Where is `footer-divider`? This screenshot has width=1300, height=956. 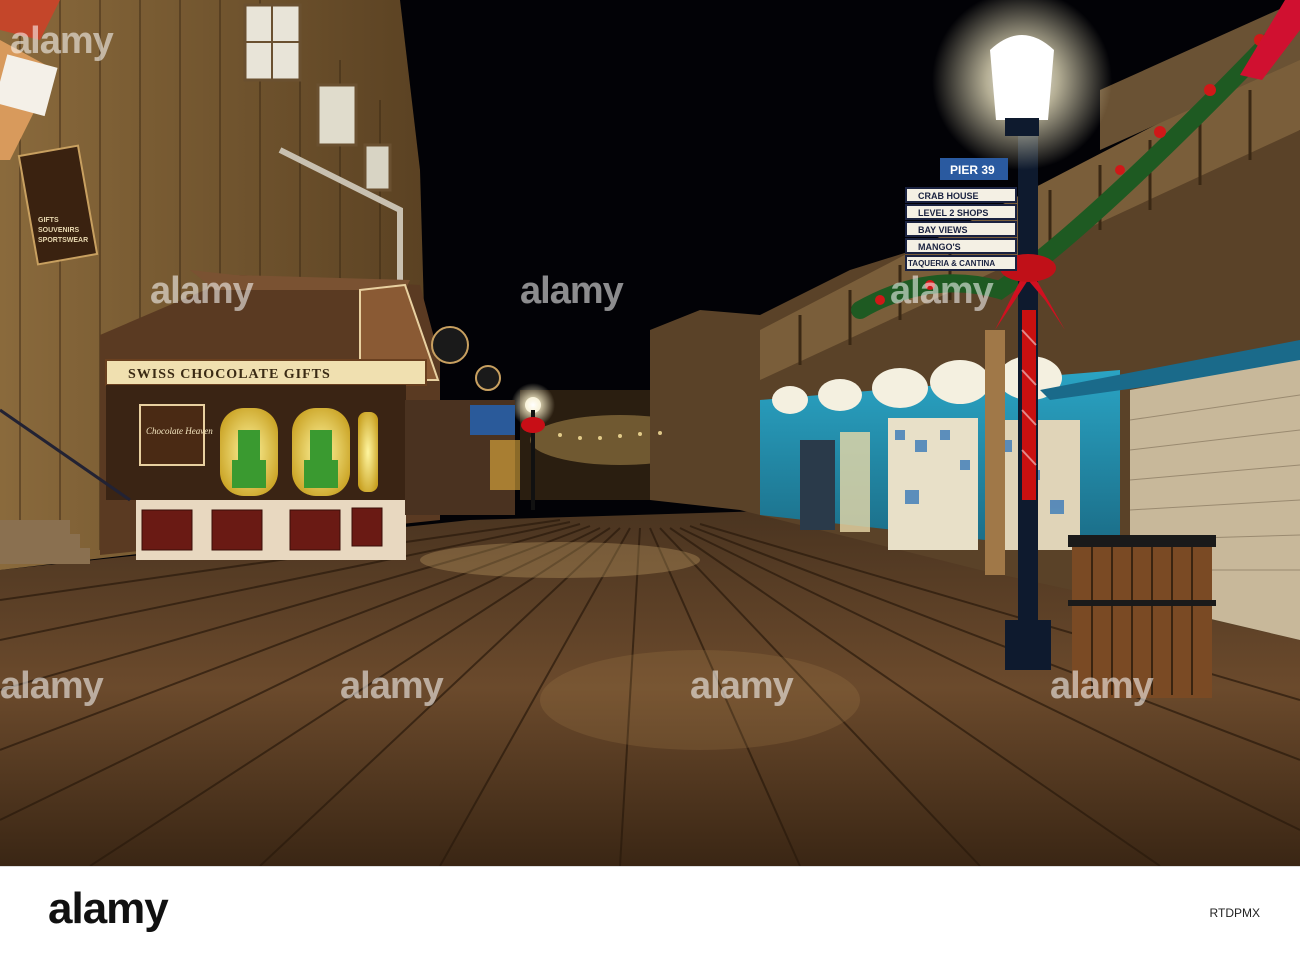
footer-divider is located at coordinates (650, 866).